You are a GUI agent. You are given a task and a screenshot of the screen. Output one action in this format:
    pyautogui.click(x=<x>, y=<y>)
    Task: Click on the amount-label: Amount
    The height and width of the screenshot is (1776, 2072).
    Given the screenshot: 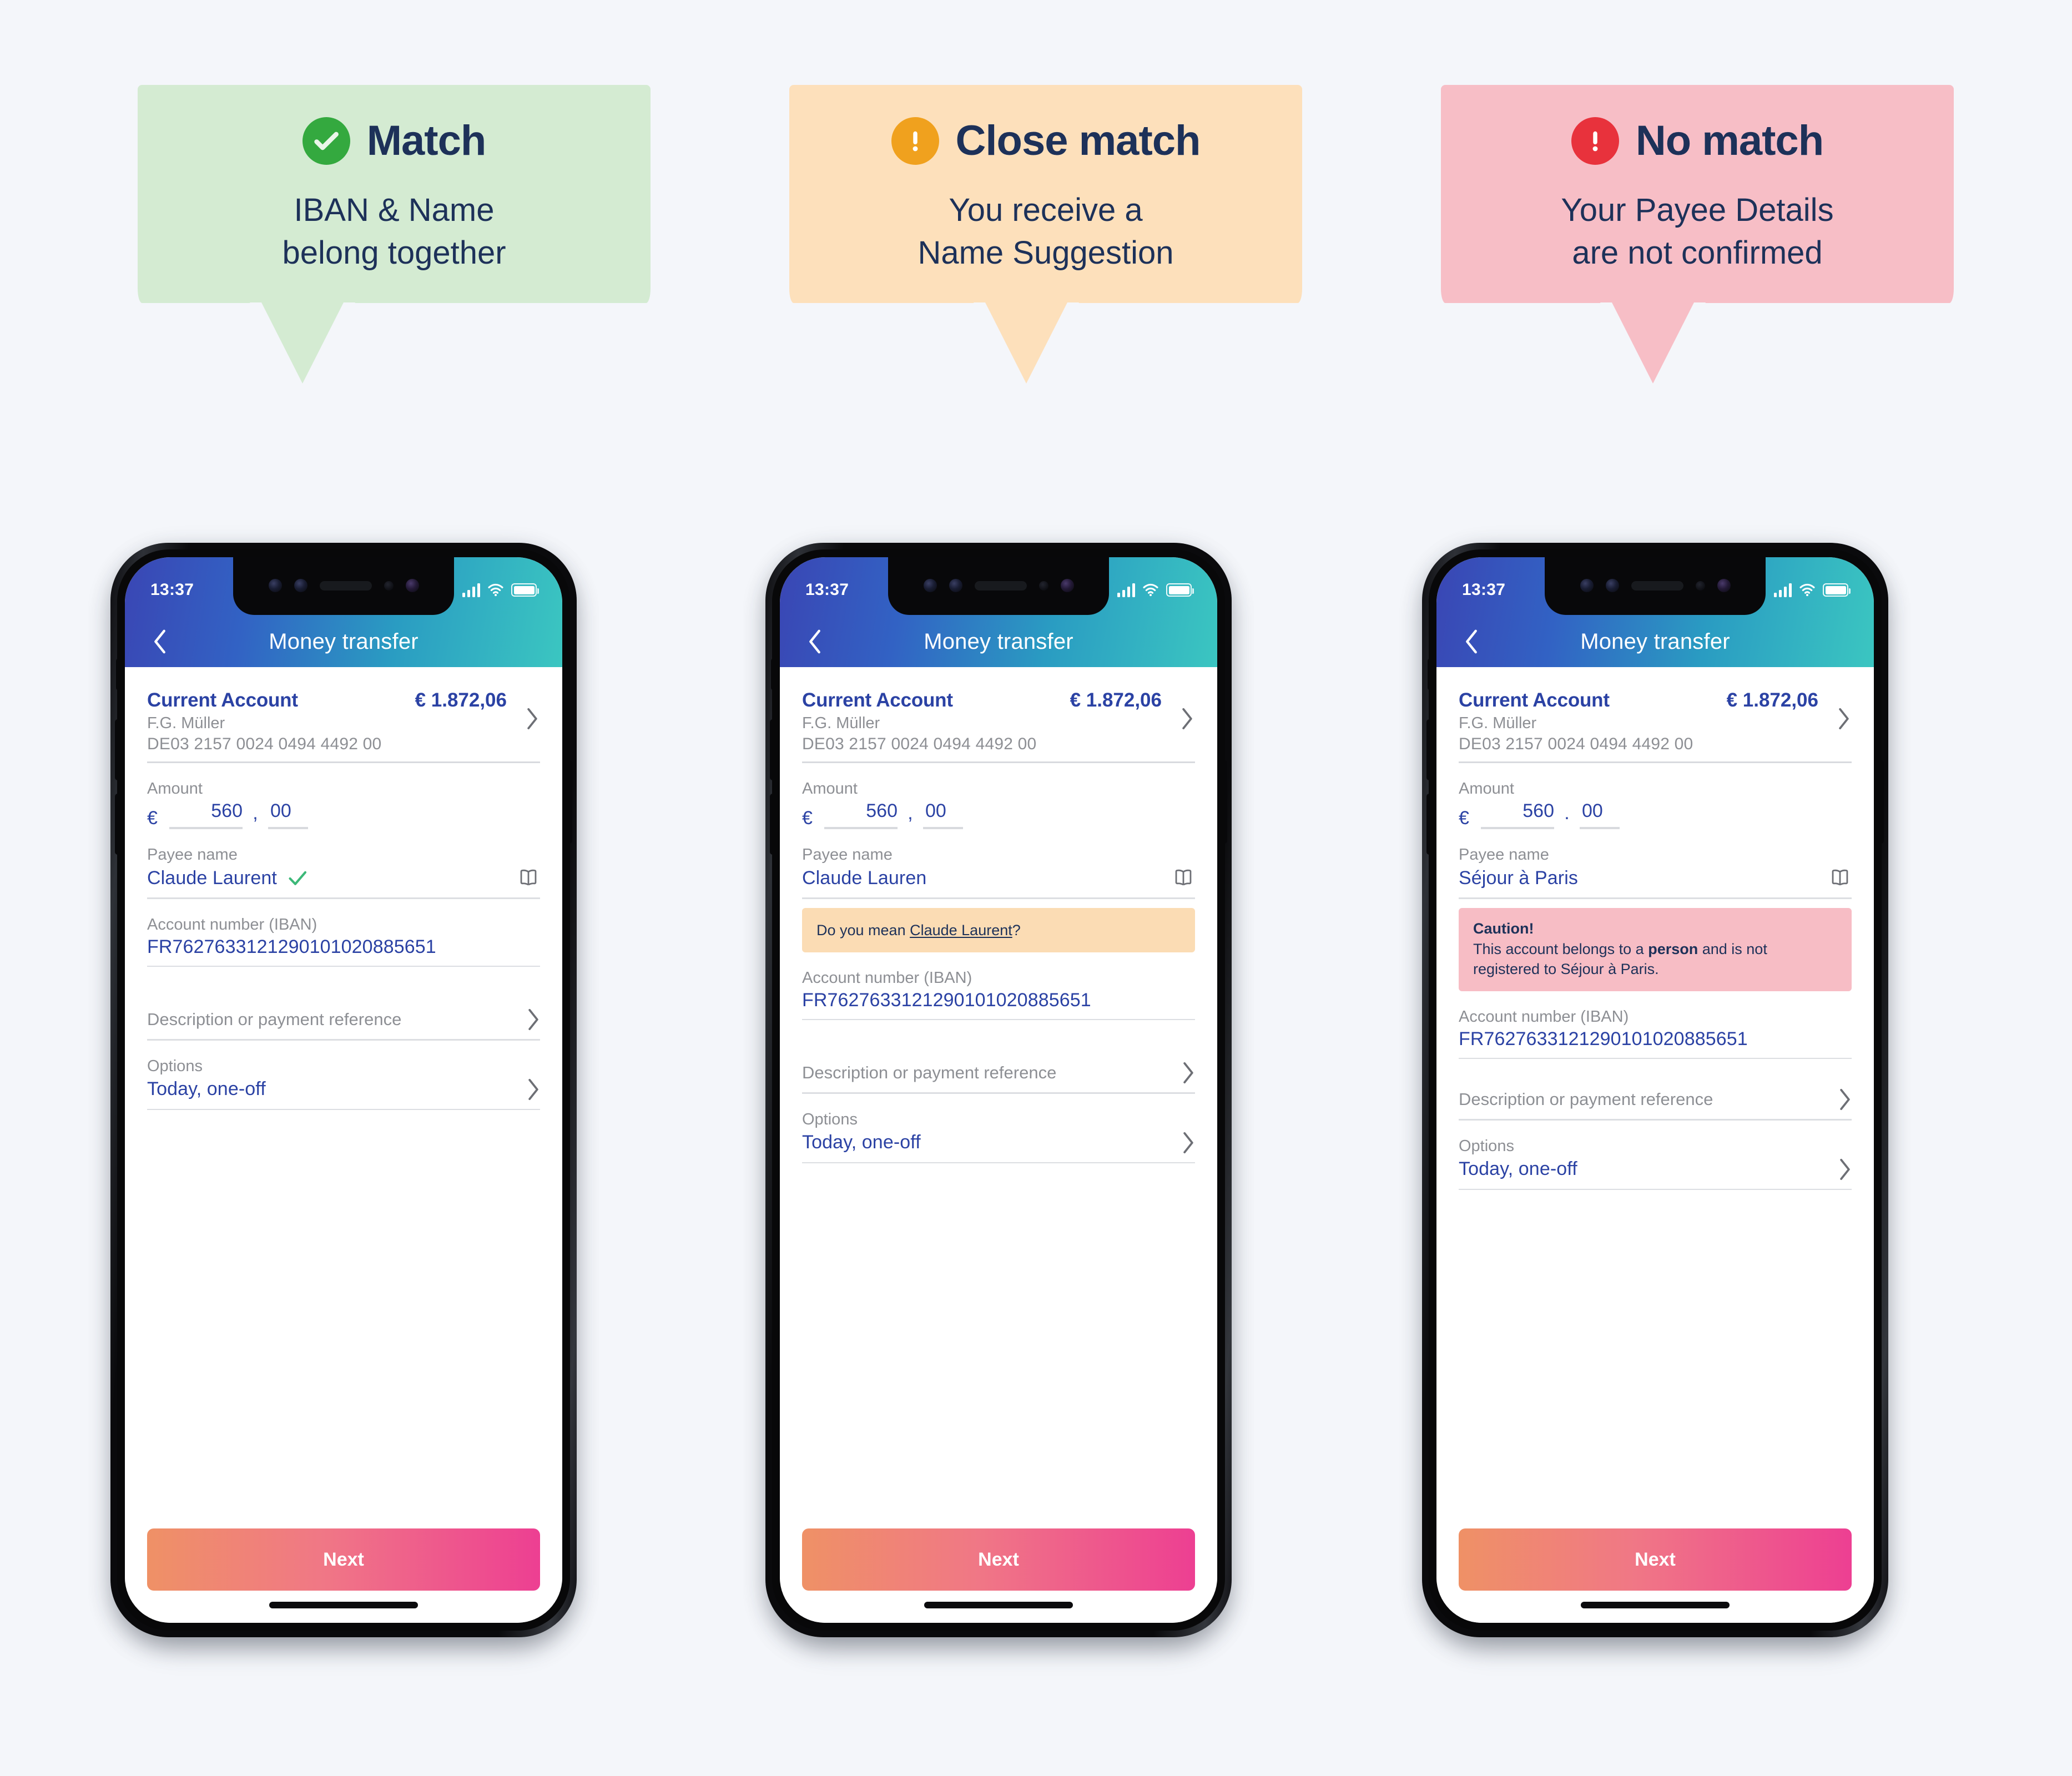 What is the action you would take?
    pyautogui.click(x=830, y=789)
    